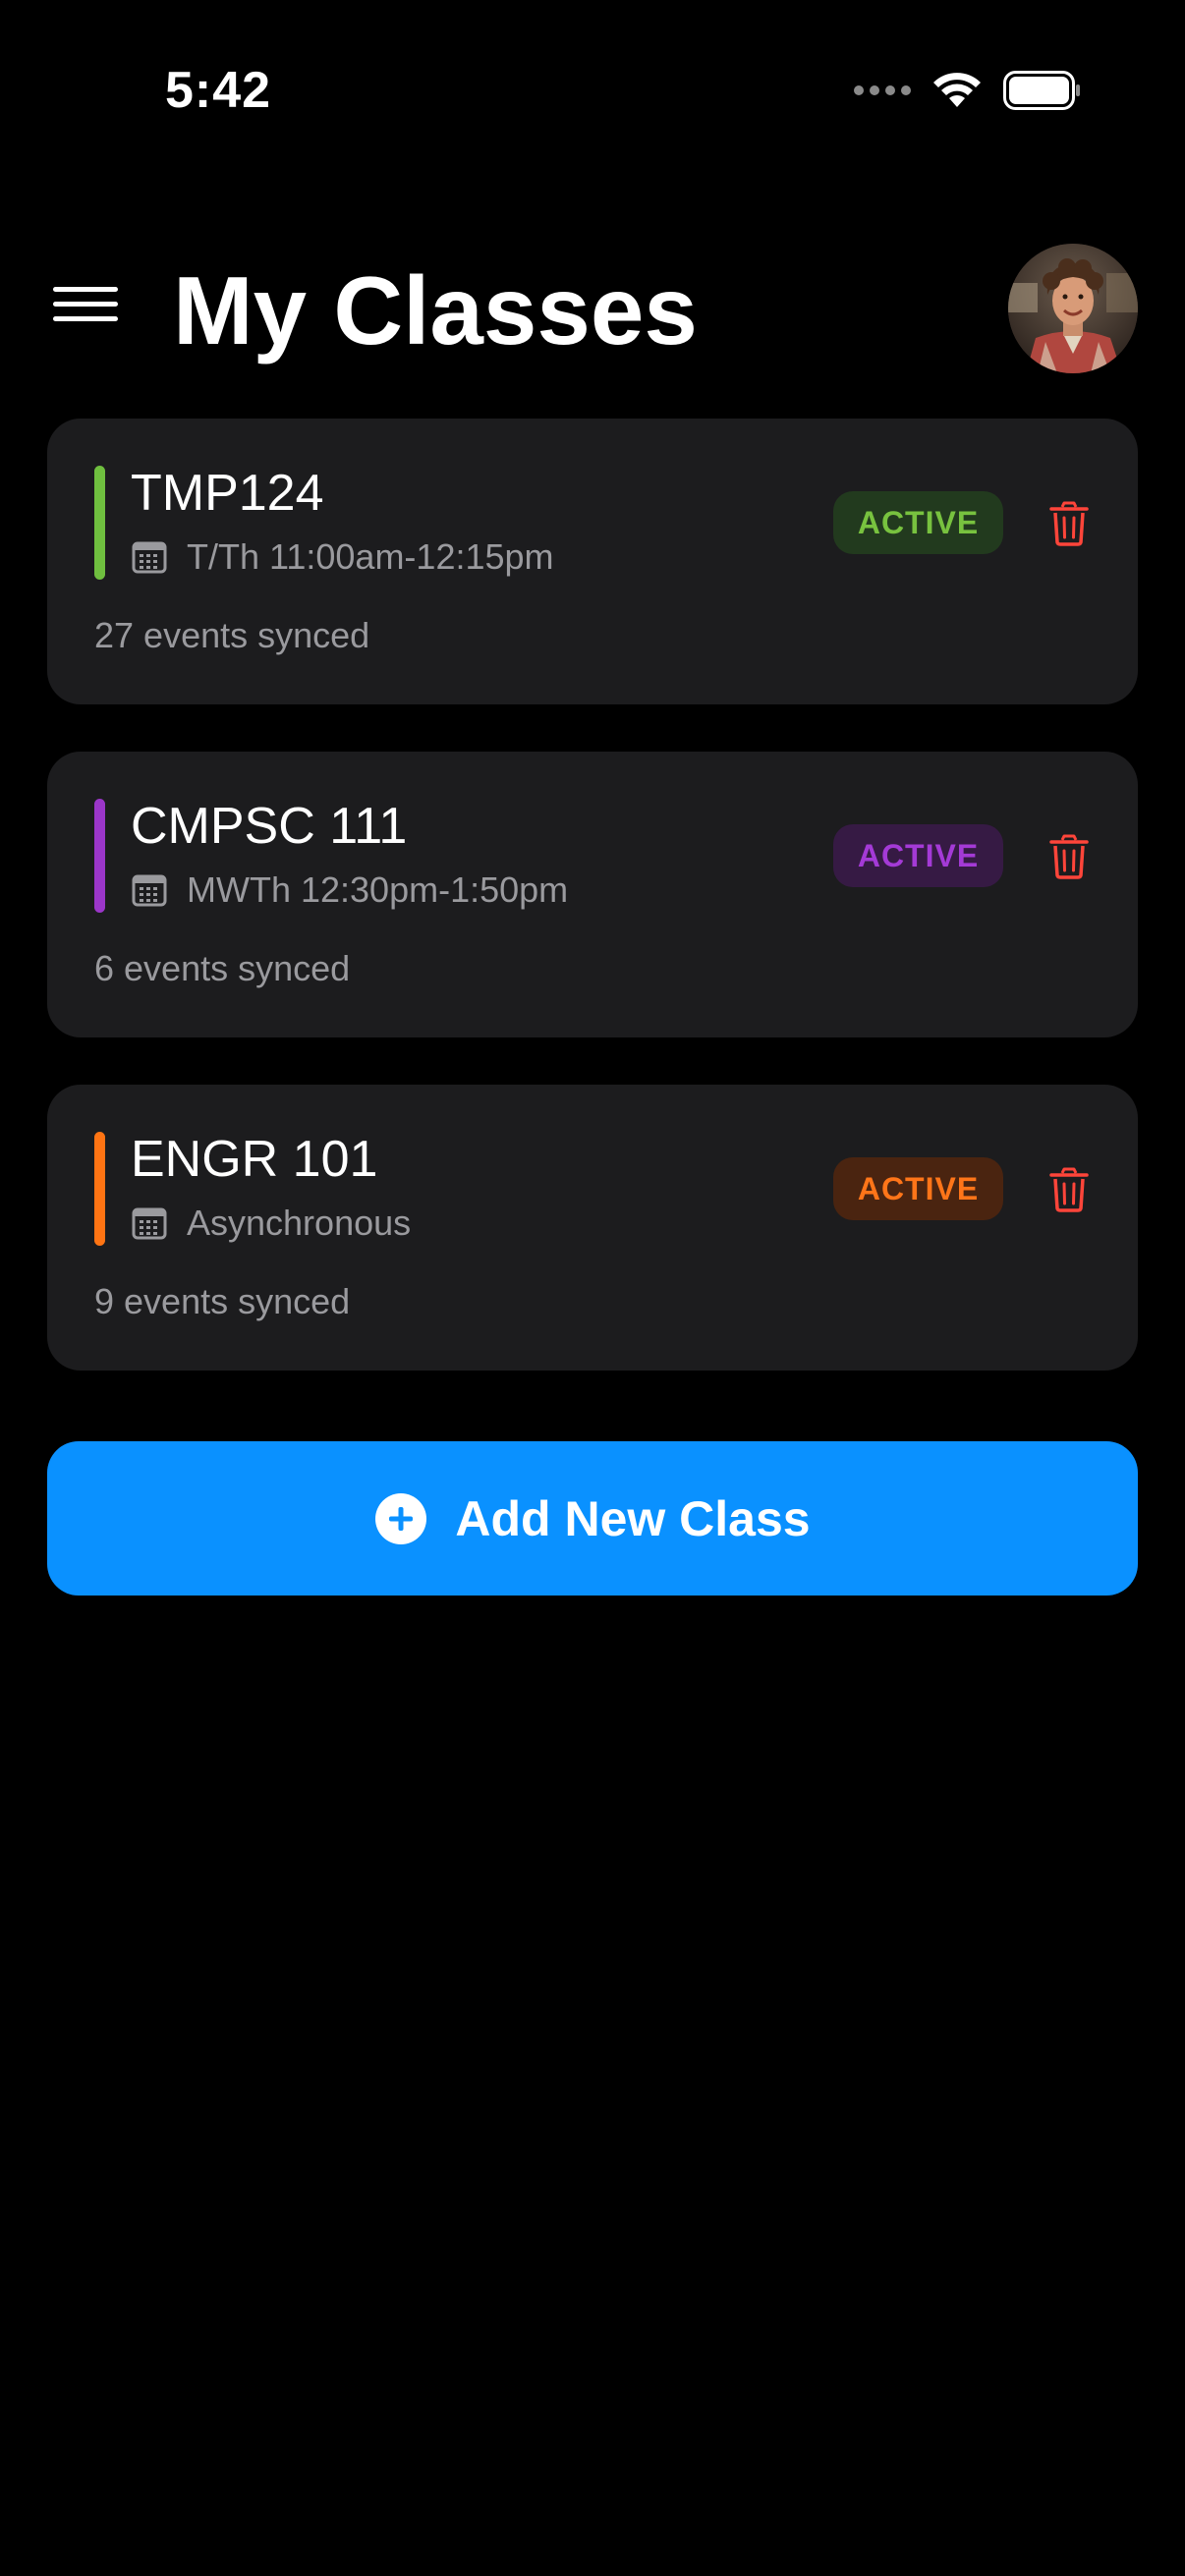 The height and width of the screenshot is (2576, 1185). I want to click on wifi-icon, so click(957, 90).